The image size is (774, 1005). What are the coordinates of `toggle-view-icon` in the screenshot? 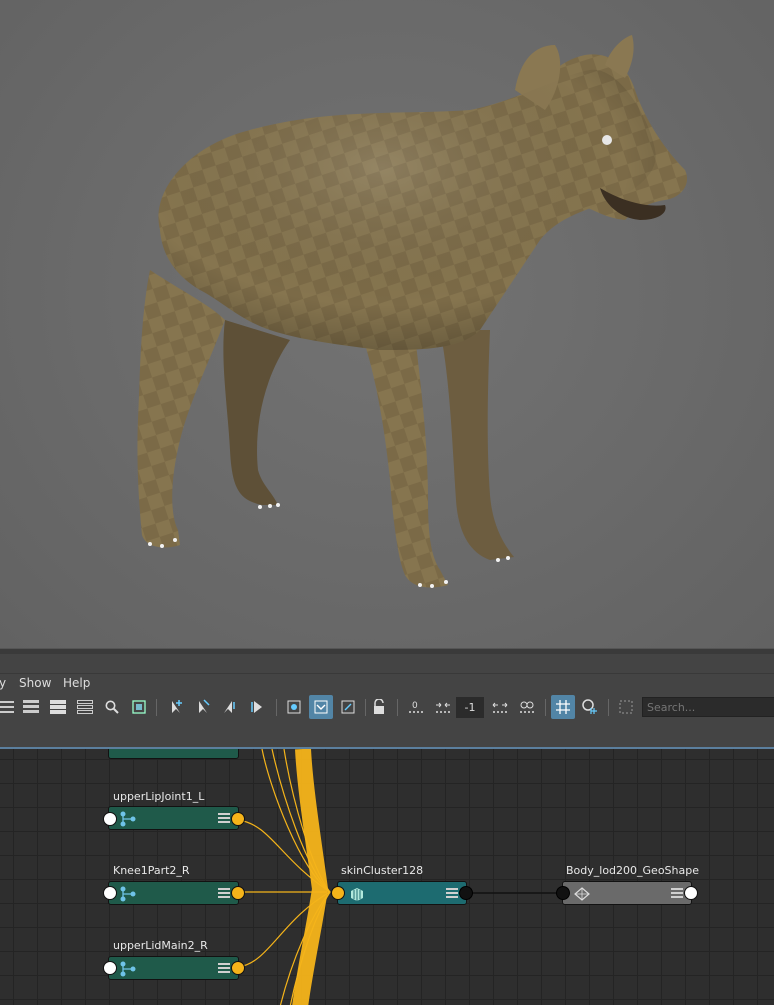 It's located at (626, 707).